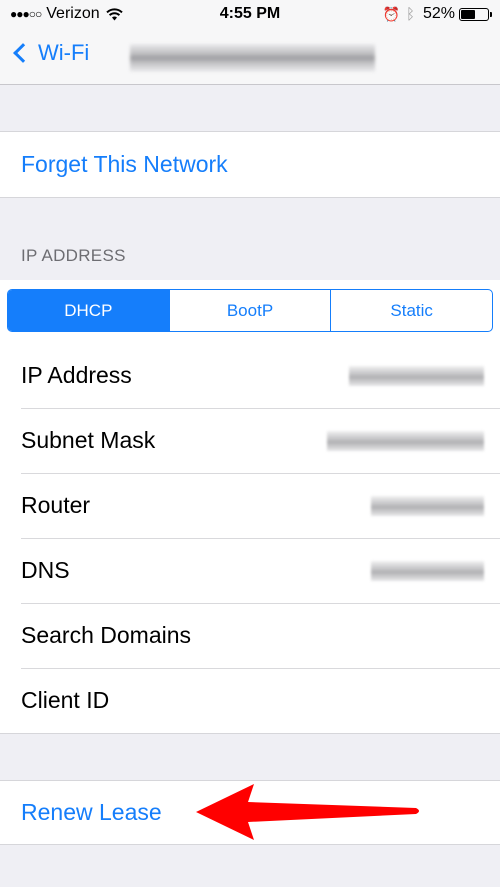  I want to click on row-dns: DNS, so click(250, 570).